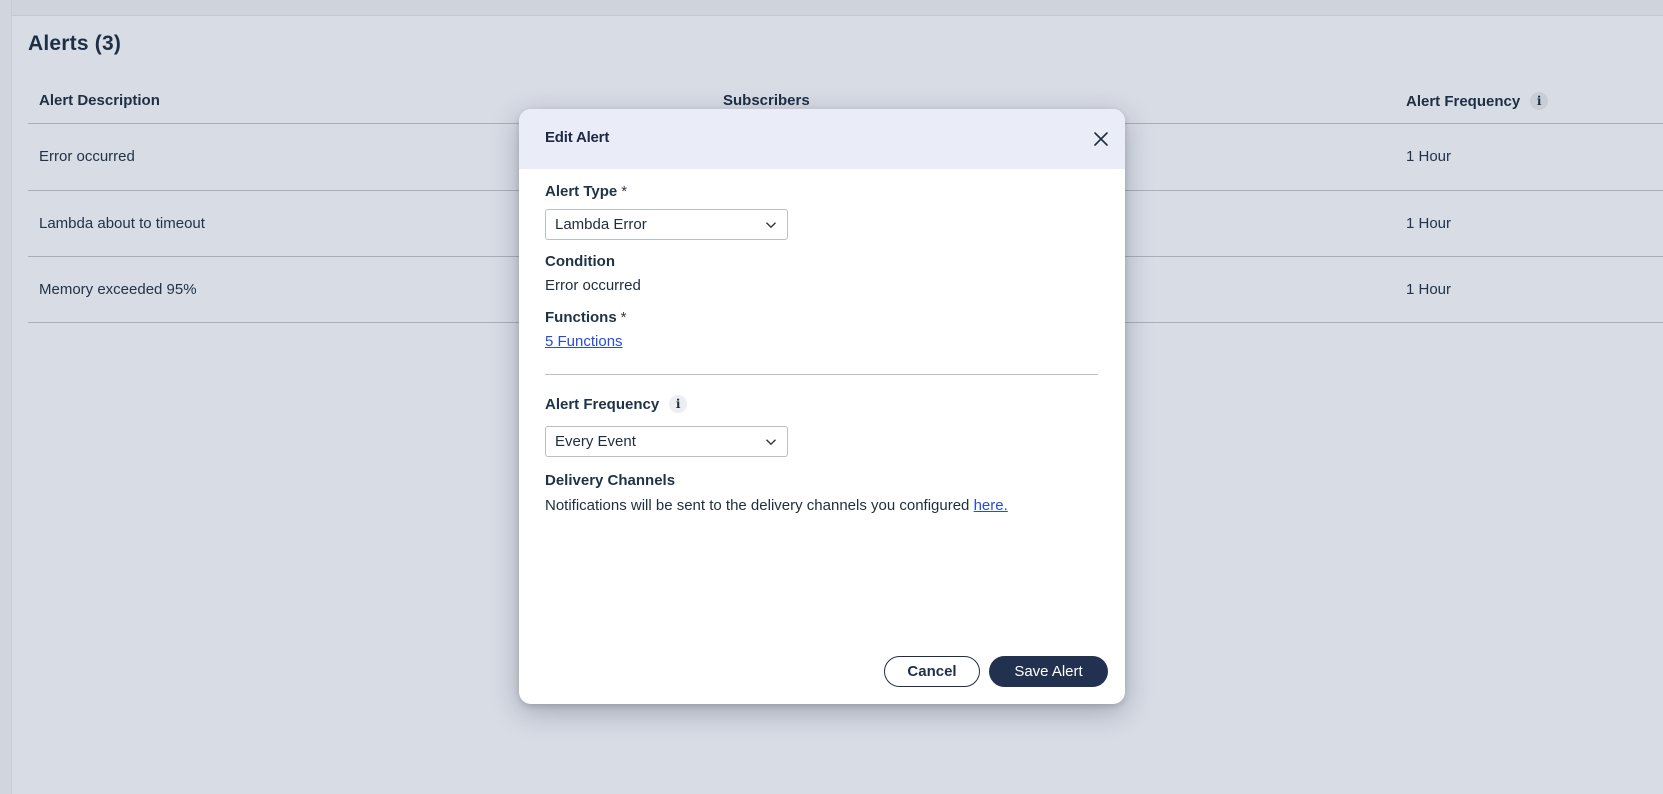 Image resolution: width=1663 pixels, height=794 pixels. What do you see at coordinates (595, 441) in the screenshot?
I see `select-value: Every Event` at bounding box center [595, 441].